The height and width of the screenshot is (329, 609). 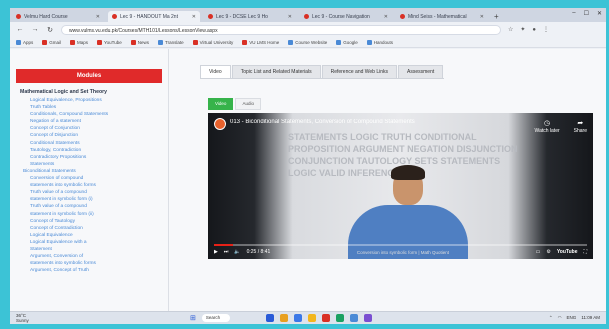 I want to click on forward-arrow-icon: →, so click(x=35, y=29).